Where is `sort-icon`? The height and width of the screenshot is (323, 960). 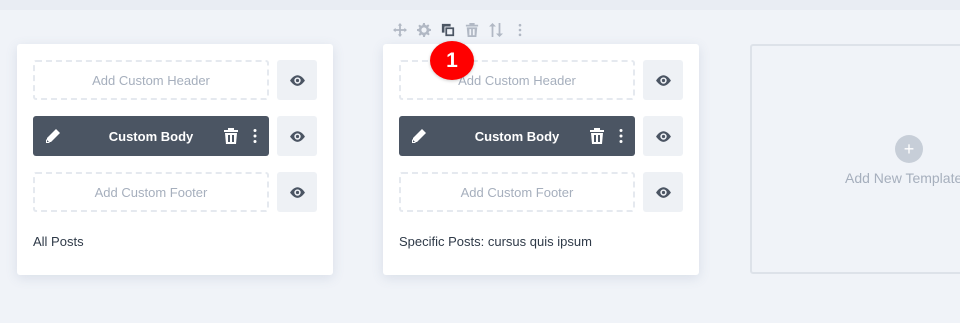 sort-icon is located at coordinates (496, 30).